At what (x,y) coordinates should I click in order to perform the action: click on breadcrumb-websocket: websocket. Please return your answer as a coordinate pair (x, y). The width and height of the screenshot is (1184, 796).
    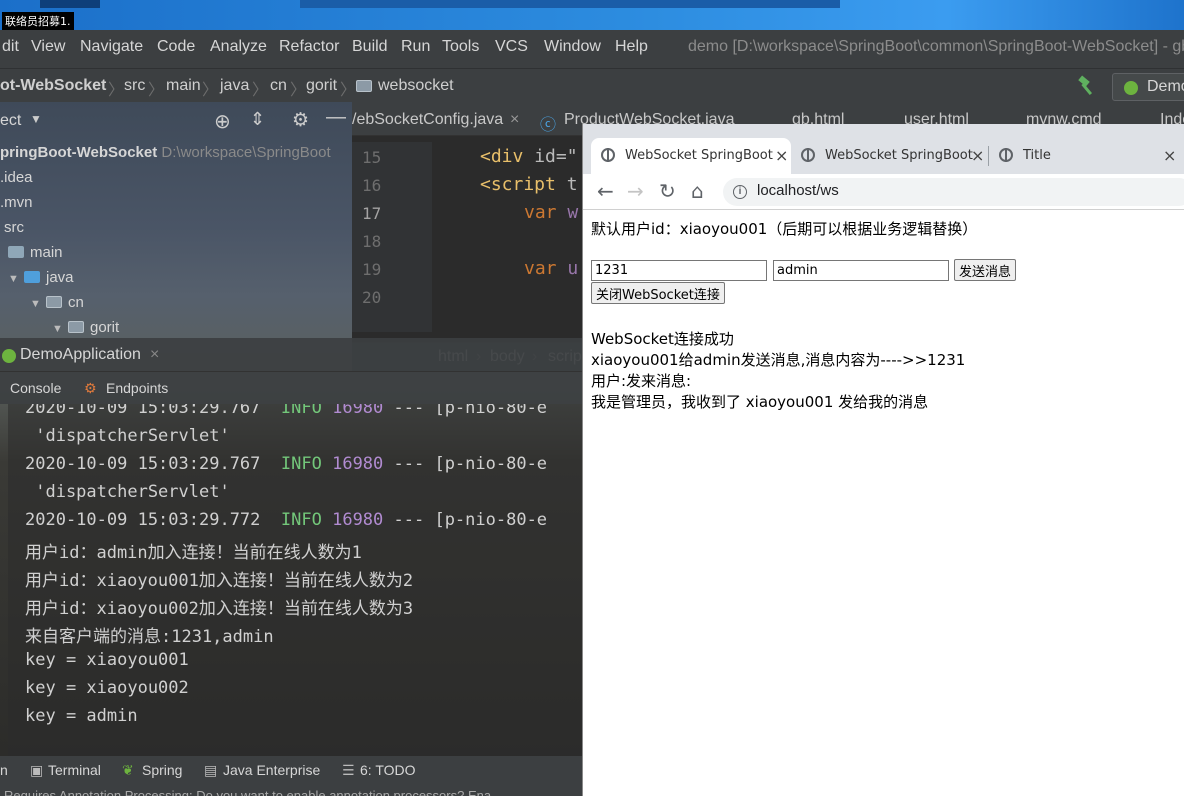
    Looking at the image, I should click on (416, 86).